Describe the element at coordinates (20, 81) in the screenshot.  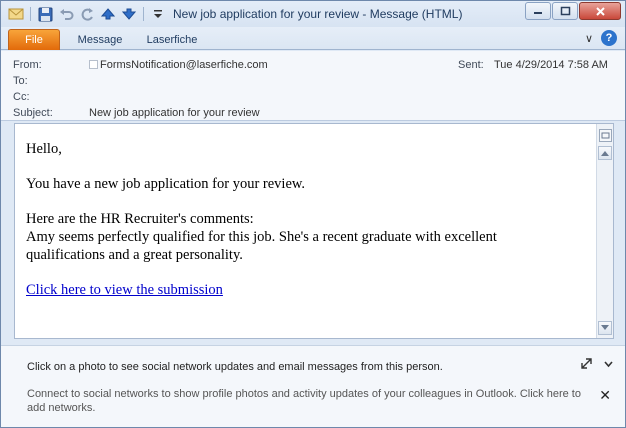
I see `to-label: To:` at that location.